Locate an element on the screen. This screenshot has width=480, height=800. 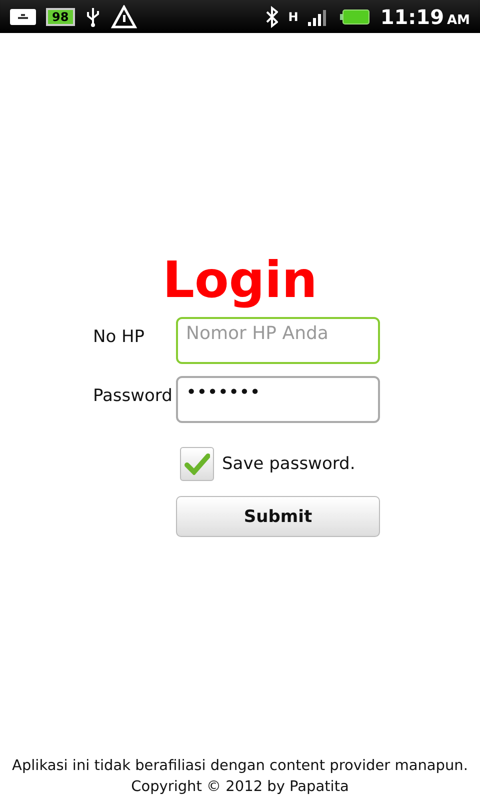
input-field: ••••••• is located at coordinates (278, 399).